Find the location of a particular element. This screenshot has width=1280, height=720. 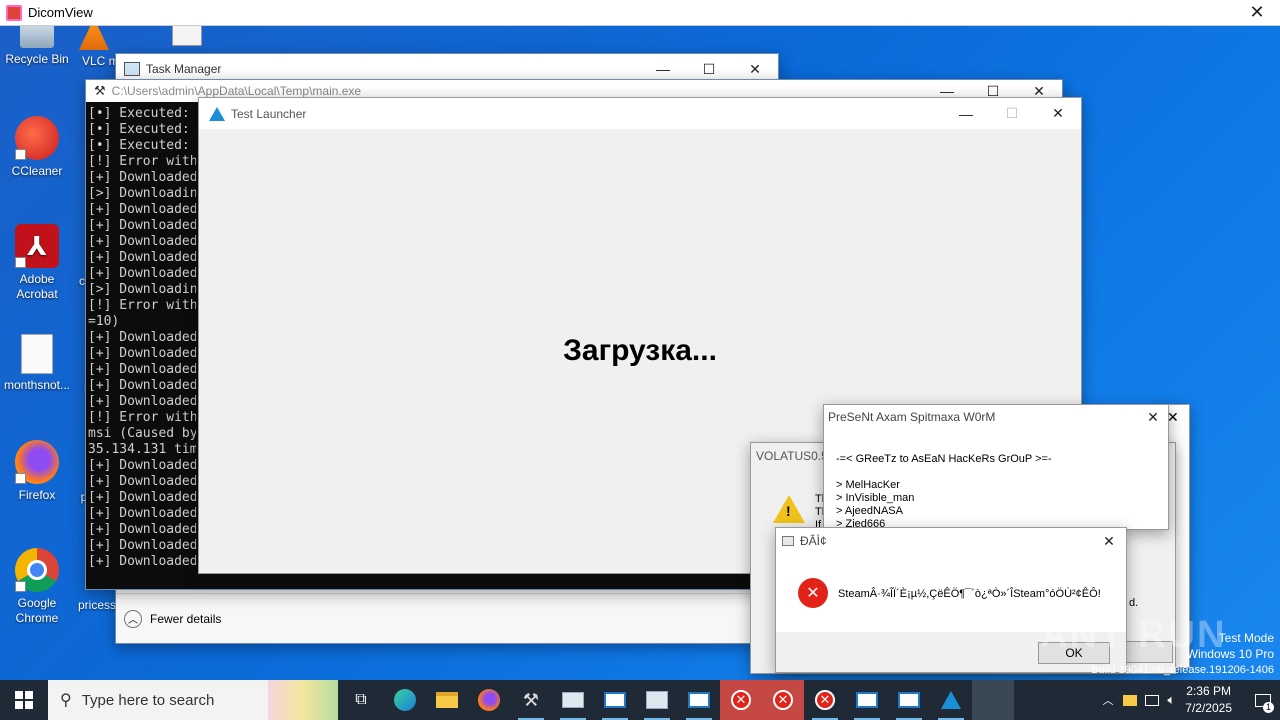

taskbar-firefox is located at coordinates (489, 700).